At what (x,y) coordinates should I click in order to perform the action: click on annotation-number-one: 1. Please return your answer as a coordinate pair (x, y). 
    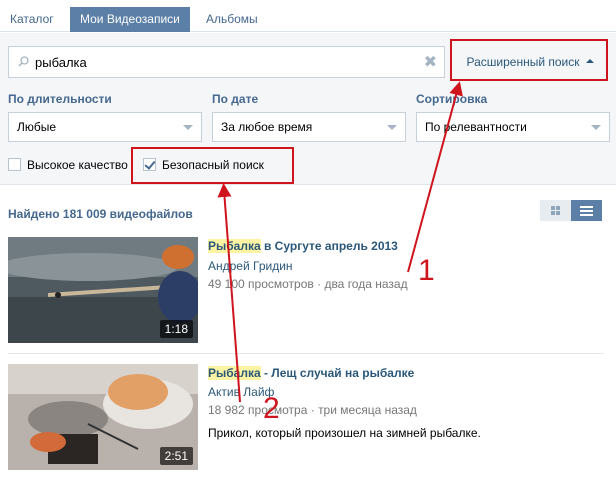
    Looking at the image, I should click on (426, 270).